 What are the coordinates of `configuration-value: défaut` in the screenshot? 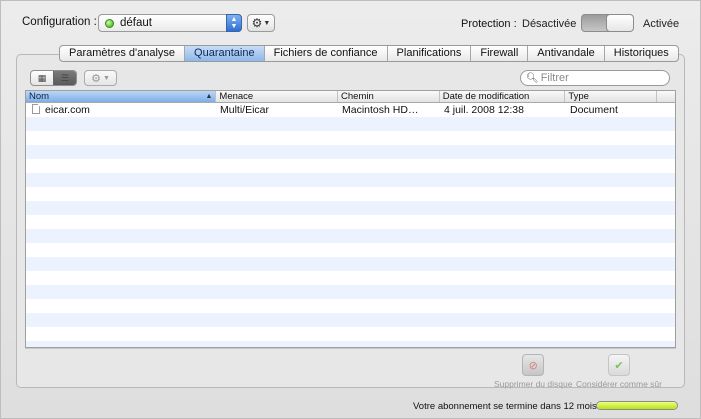 It's located at (136, 23).